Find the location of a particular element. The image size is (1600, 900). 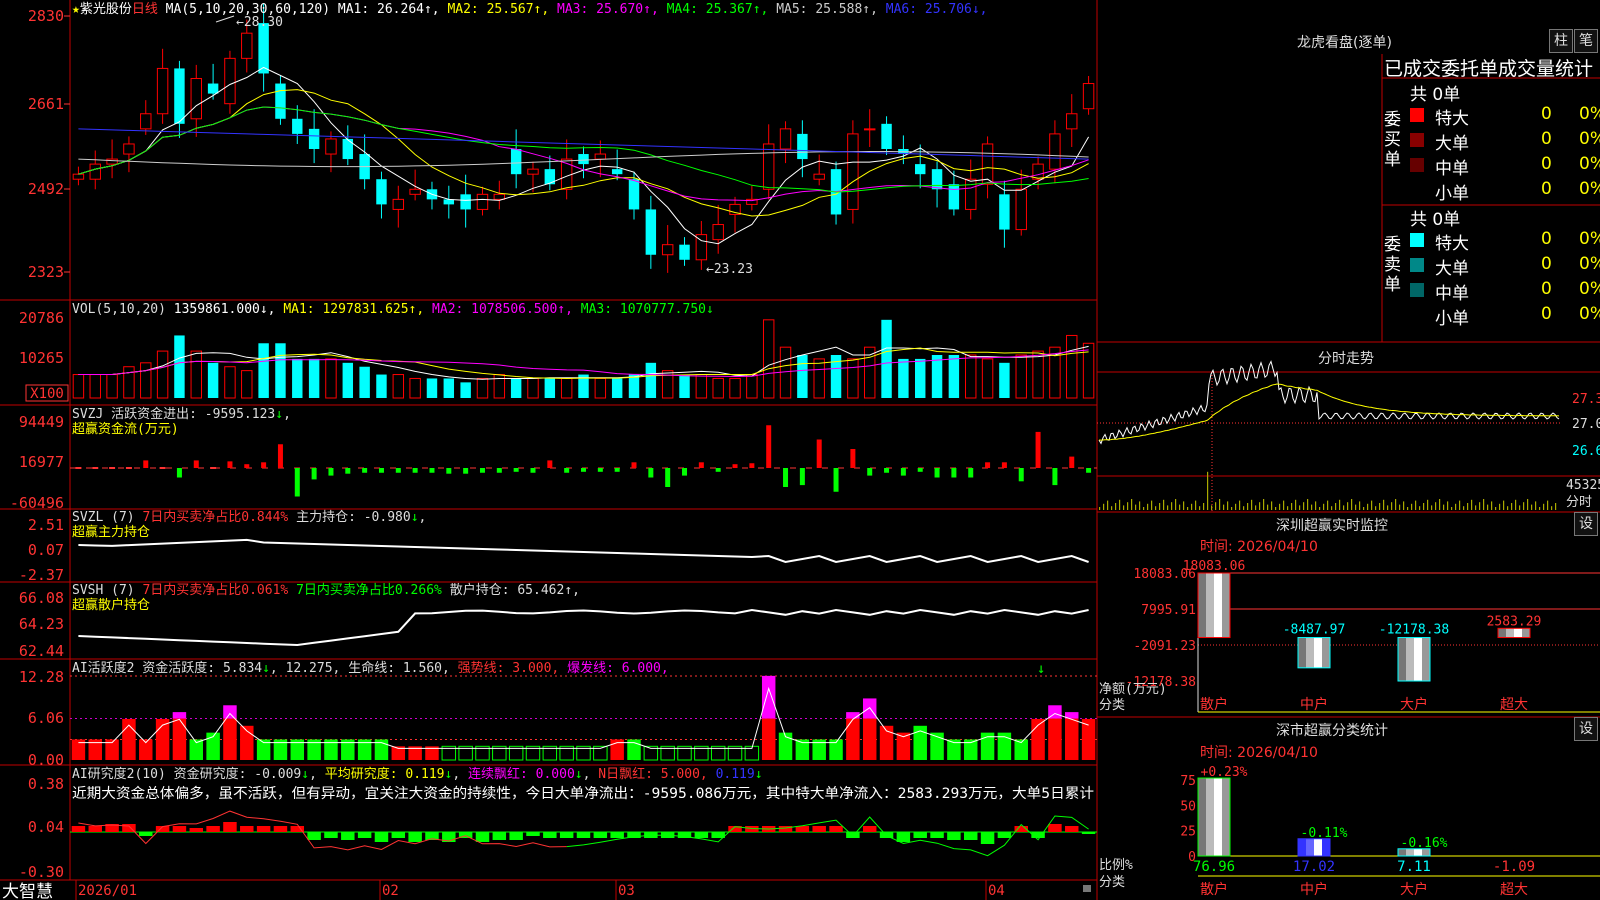

svzj-subtitle: 超赢资金流(万元) is located at coordinates (125, 429).